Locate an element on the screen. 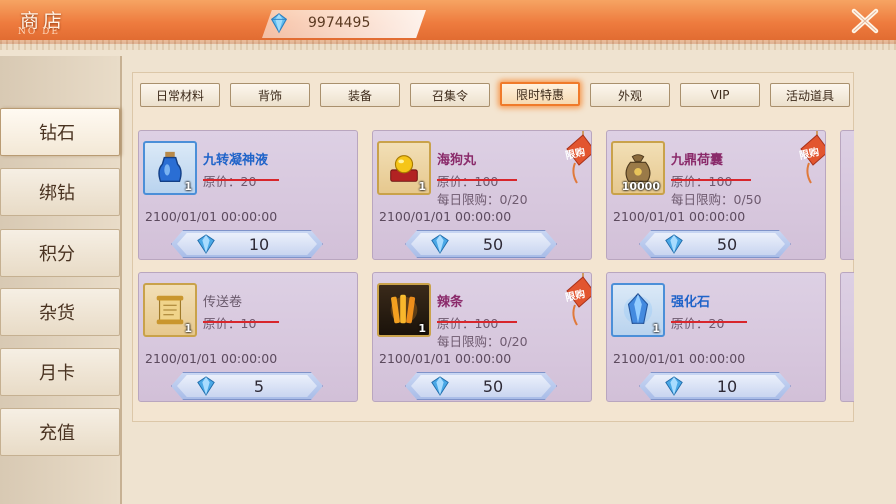 This screenshot has width=896, height=504. close-button is located at coordinates (865, 21).